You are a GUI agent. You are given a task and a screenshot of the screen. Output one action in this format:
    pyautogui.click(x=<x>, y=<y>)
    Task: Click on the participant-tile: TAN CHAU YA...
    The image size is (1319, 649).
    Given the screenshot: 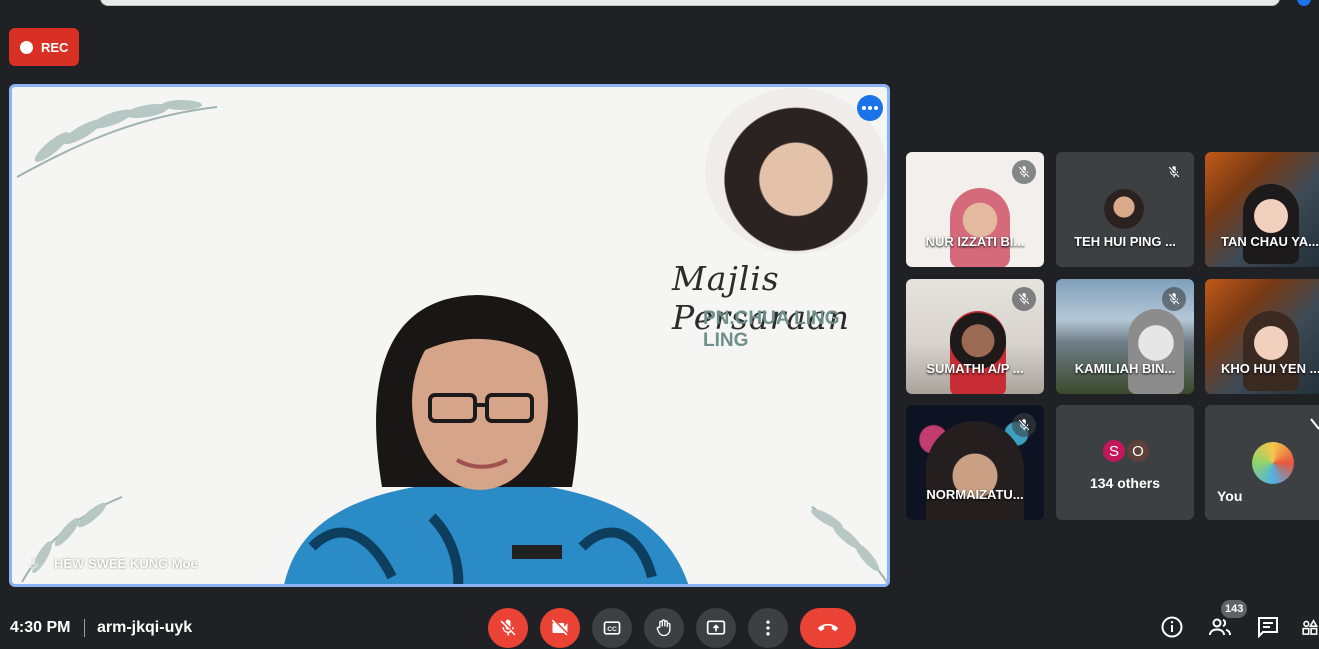 What is the action you would take?
    pyautogui.click(x=1262, y=209)
    